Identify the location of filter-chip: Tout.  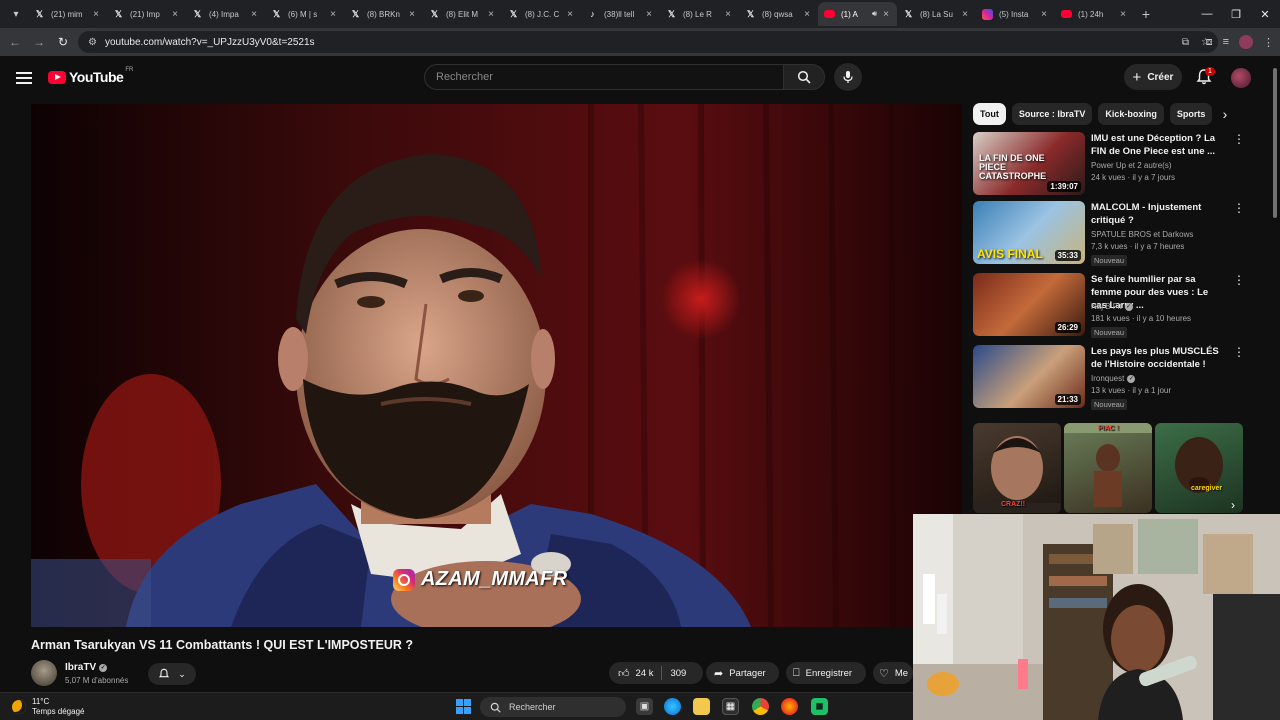
(989, 114).